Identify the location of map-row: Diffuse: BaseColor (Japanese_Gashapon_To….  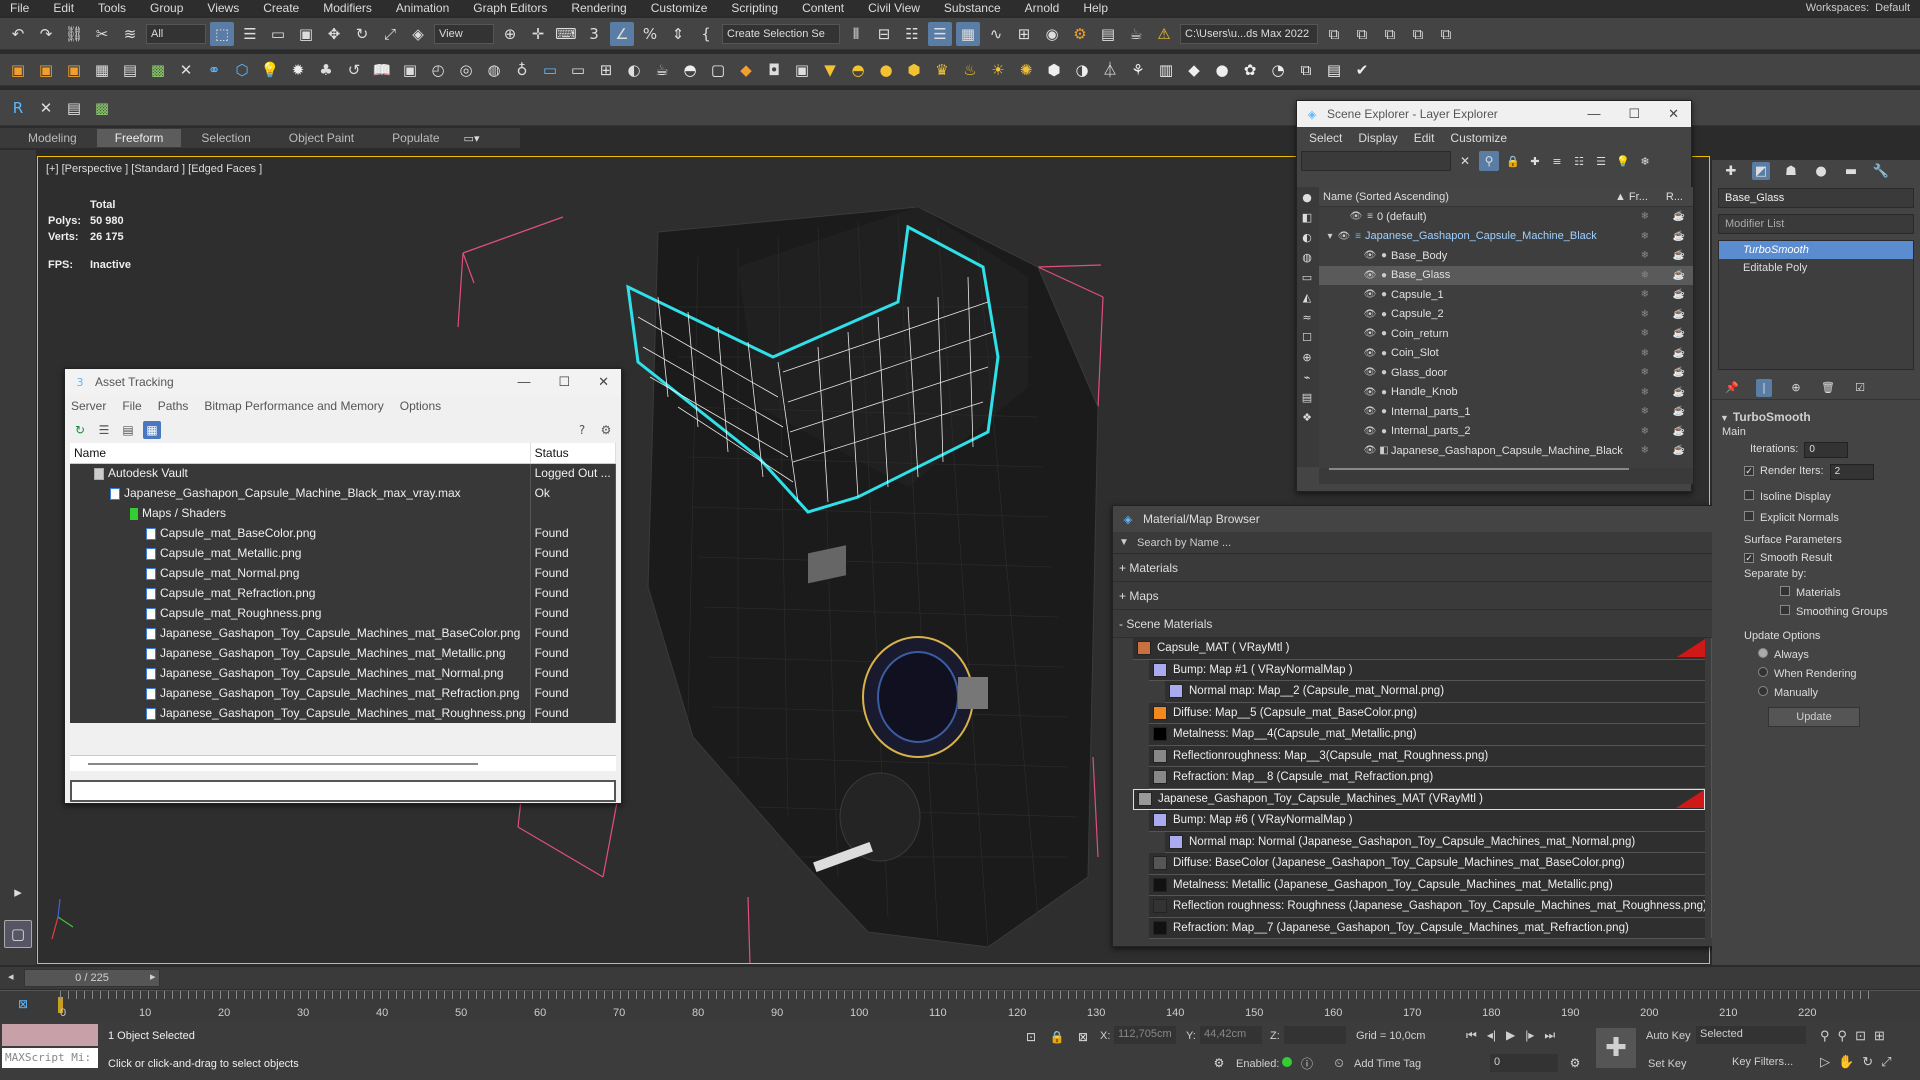
(1427, 864).